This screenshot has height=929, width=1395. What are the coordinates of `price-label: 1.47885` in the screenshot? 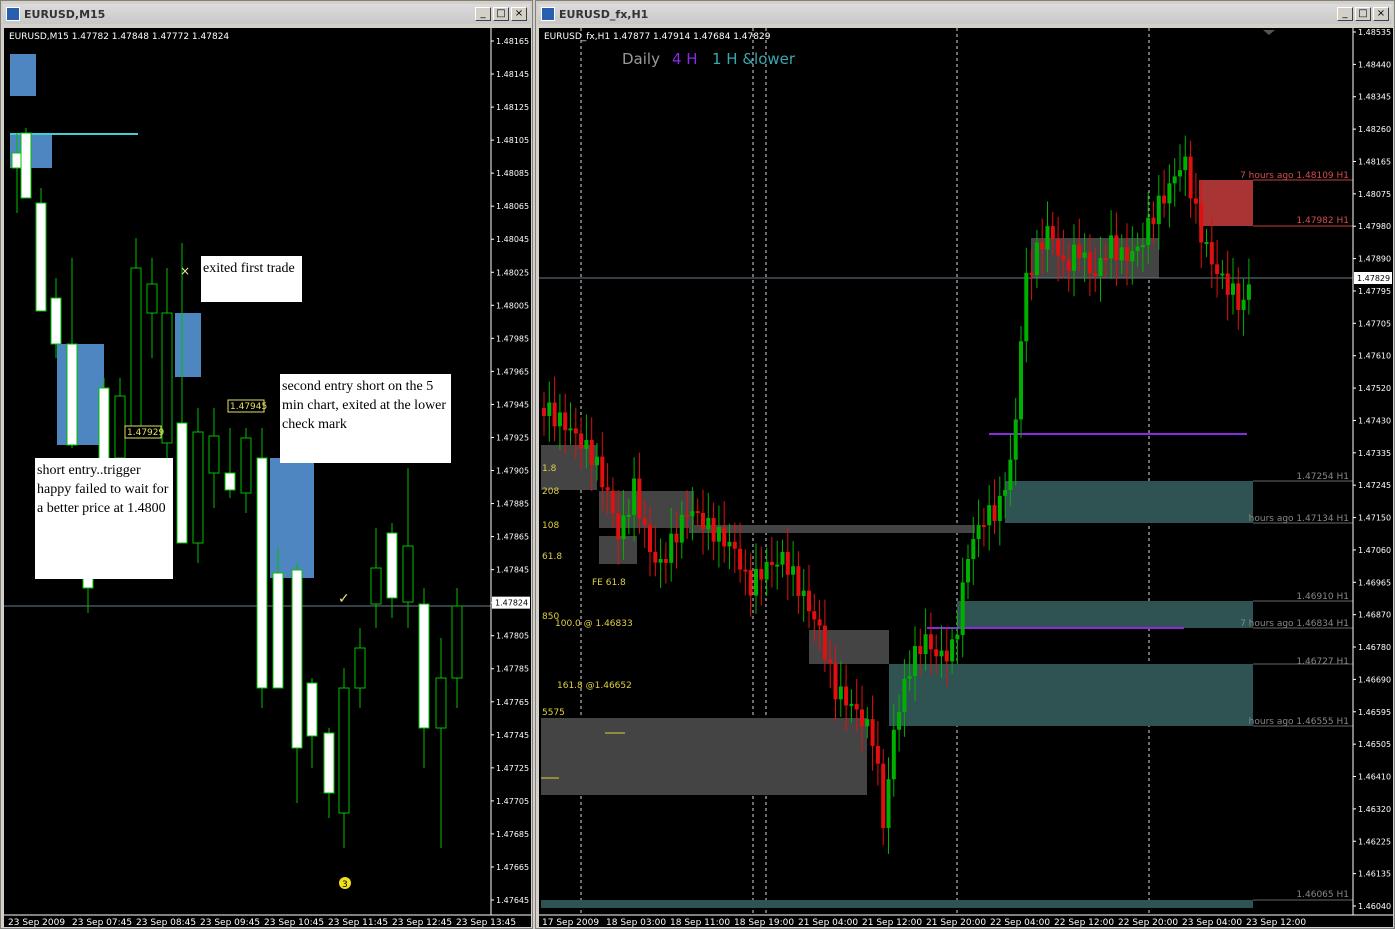 It's located at (512, 504).